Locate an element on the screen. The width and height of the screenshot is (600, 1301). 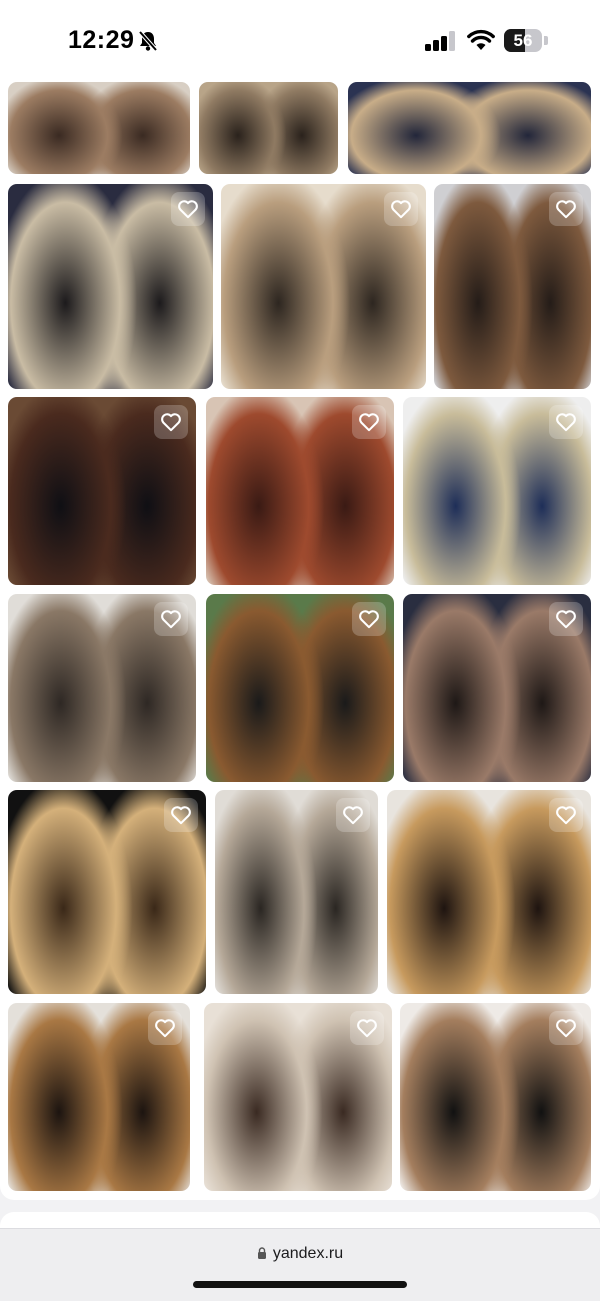
address-url: yandex.ru is located at coordinates (308, 1253).